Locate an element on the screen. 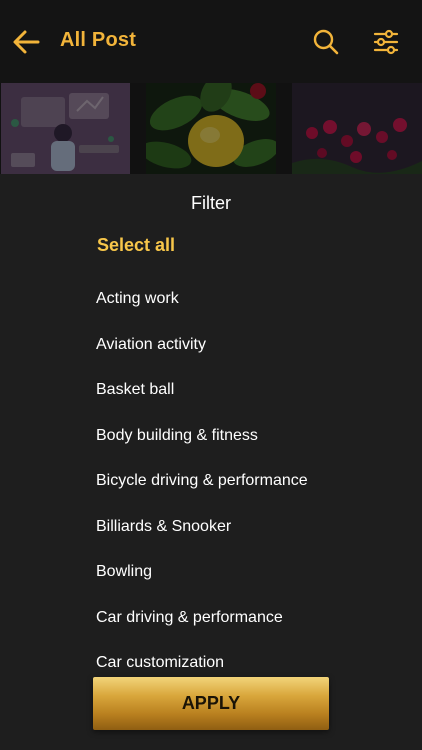 The width and height of the screenshot is (422, 750). filter-item-aviation-activity: Aviation activity is located at coordinates (256, 359).